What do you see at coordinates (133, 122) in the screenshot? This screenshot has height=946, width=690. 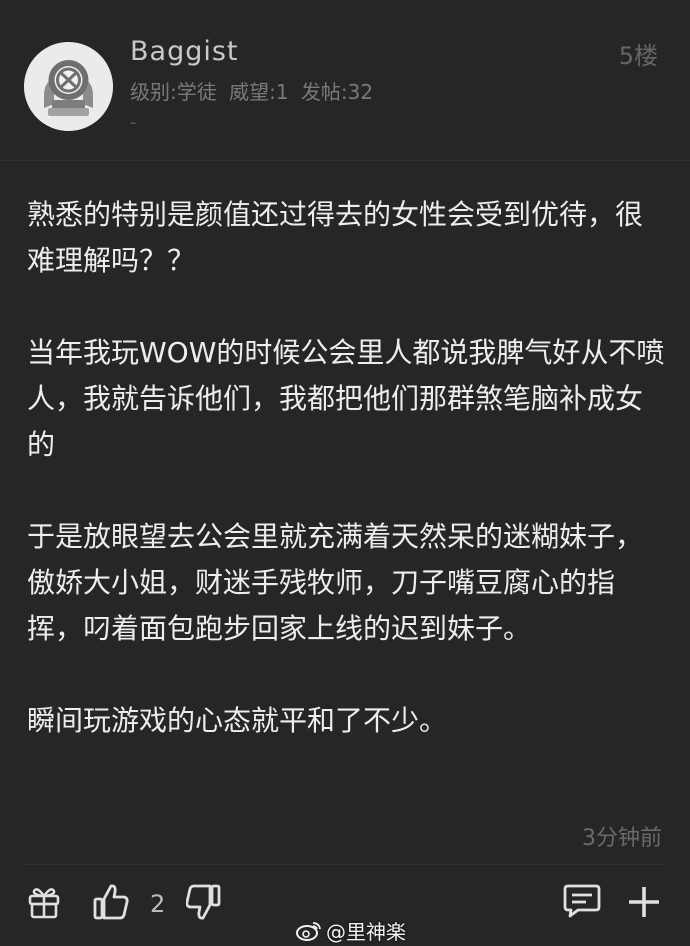 I see `user-signature: -` at bounding box center [133, 122].